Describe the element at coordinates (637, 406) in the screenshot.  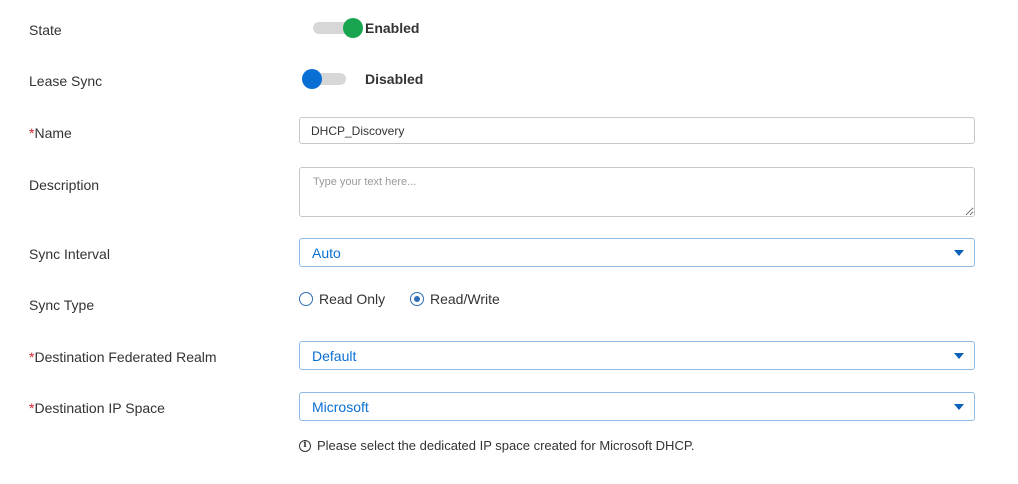
I see `destination-ip-space-select: Microsoft` at that location.